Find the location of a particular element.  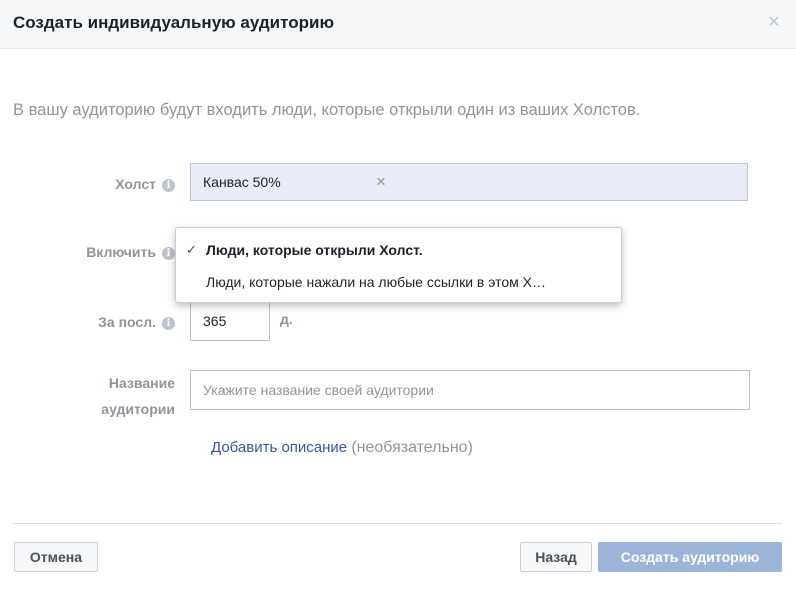

canvas-label-row: Холст i is located at coordinates (117, 184).